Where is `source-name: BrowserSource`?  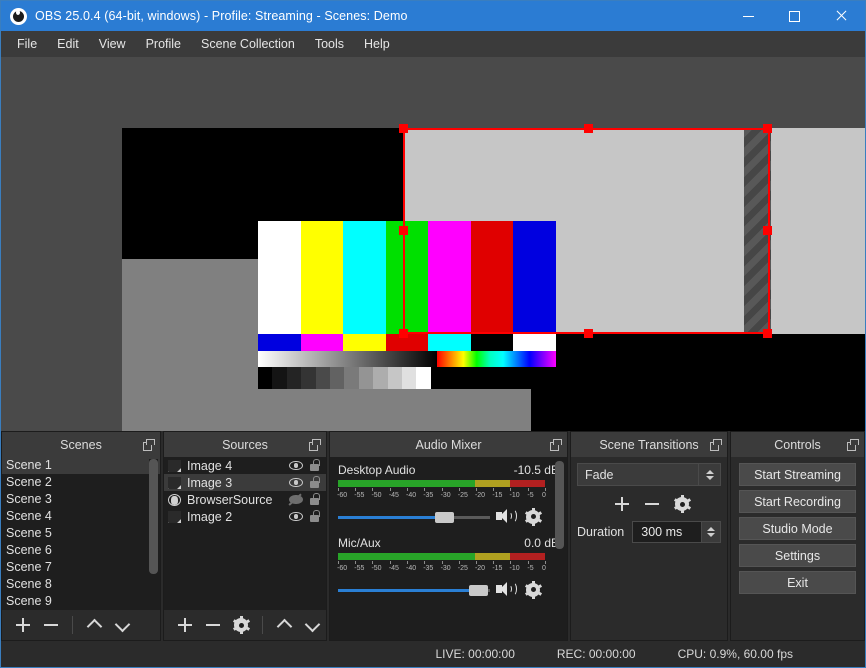
source-name: BrowserSource is located at coordinates (230, 499).